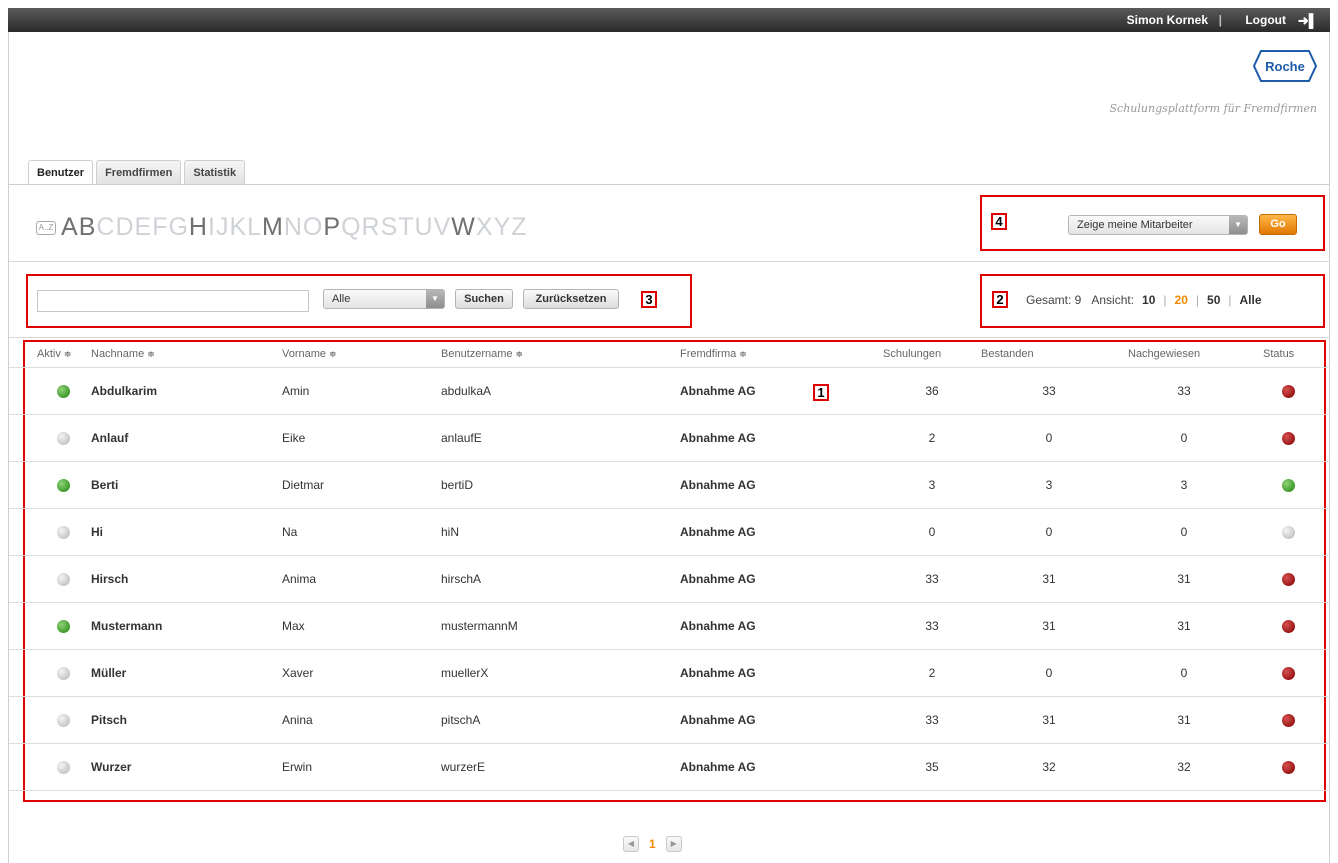  What do you see at coordinates (1184, 720) in the screenshot?
I see `cell-nachgewiesen: 31` at bounding box center [1184, 720].